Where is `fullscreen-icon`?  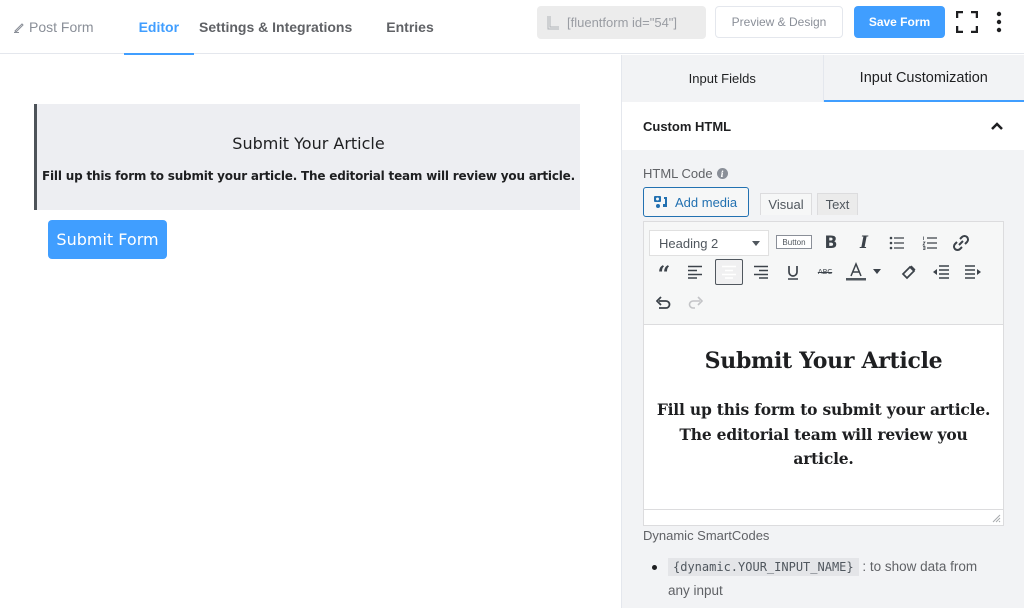 fullscreen-icon is located at coordinates (967, 22).